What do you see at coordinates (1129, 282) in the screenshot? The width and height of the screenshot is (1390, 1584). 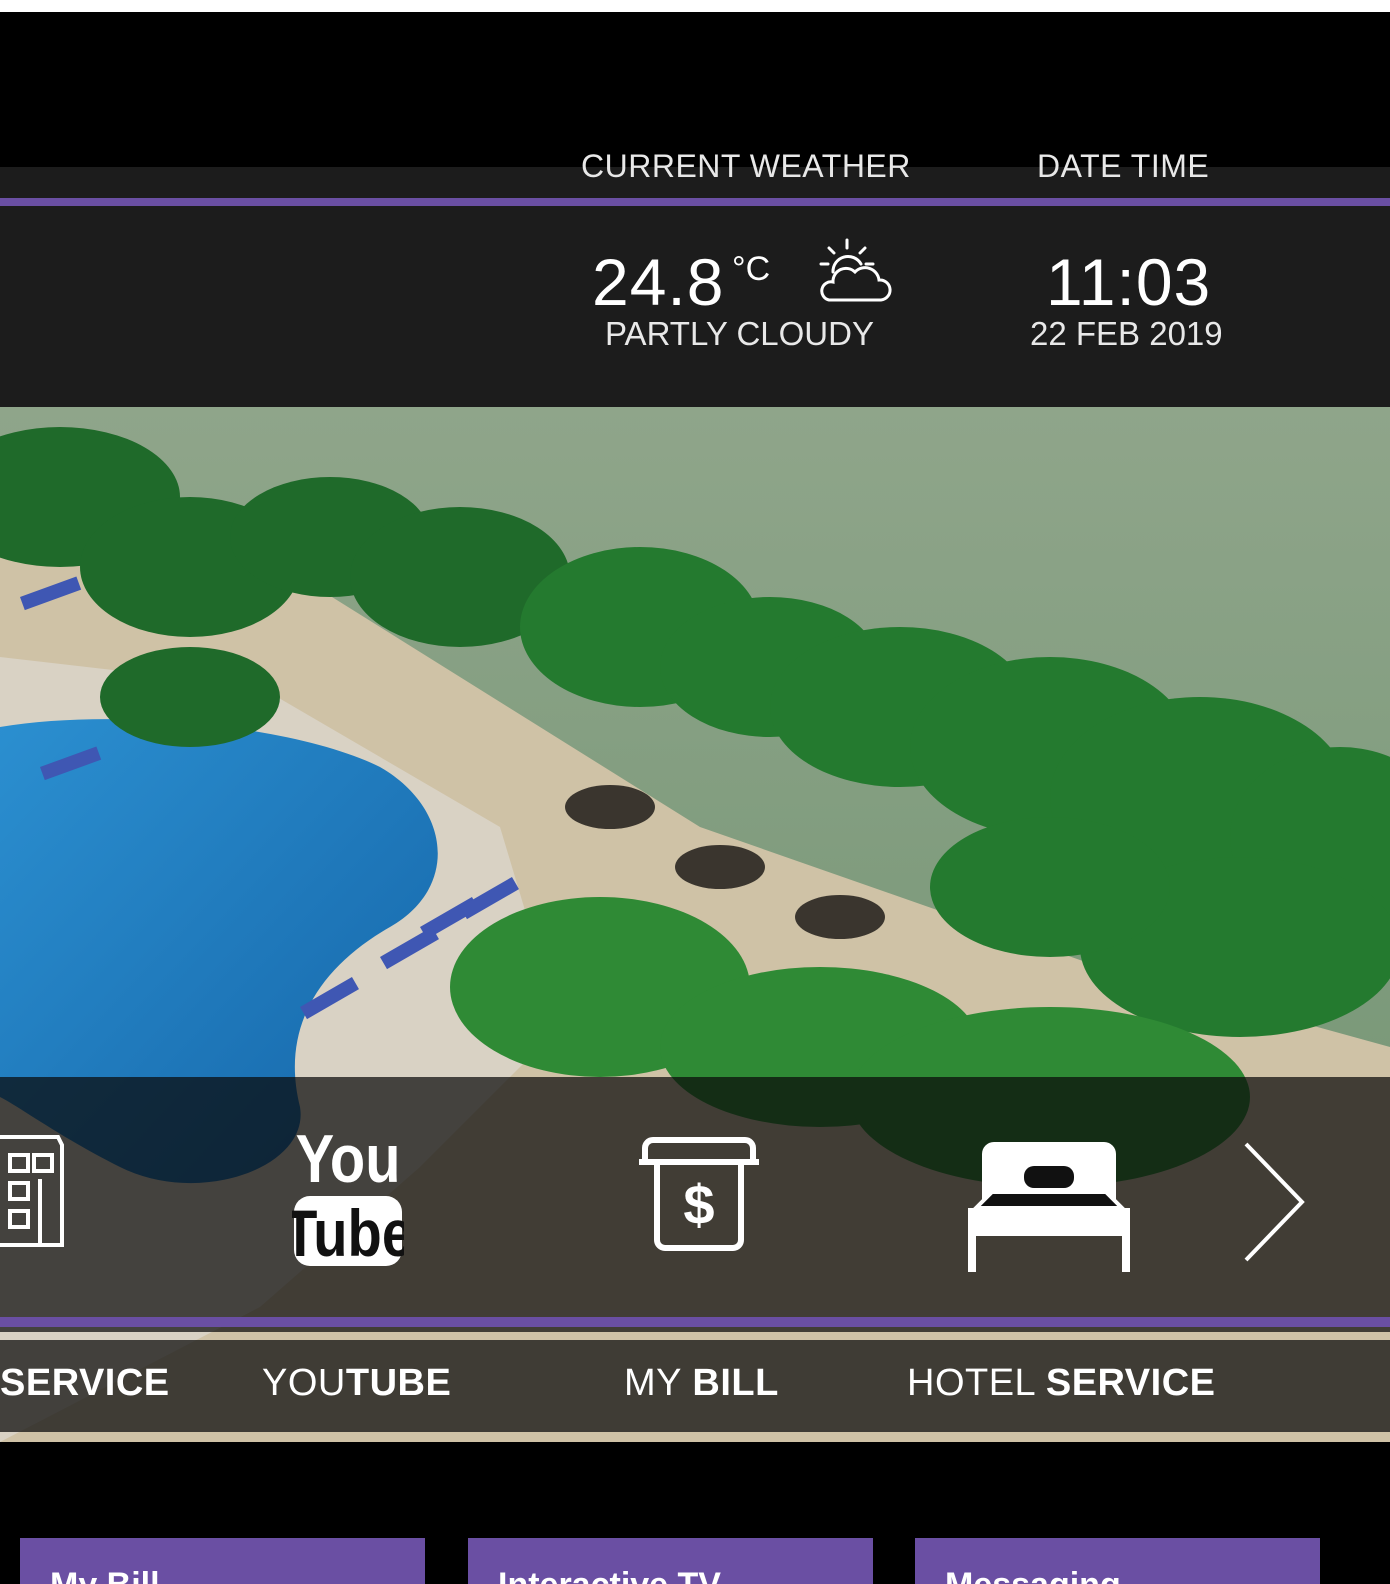 I see `clock-time: 11:03` at bounding box center [1129, 282].